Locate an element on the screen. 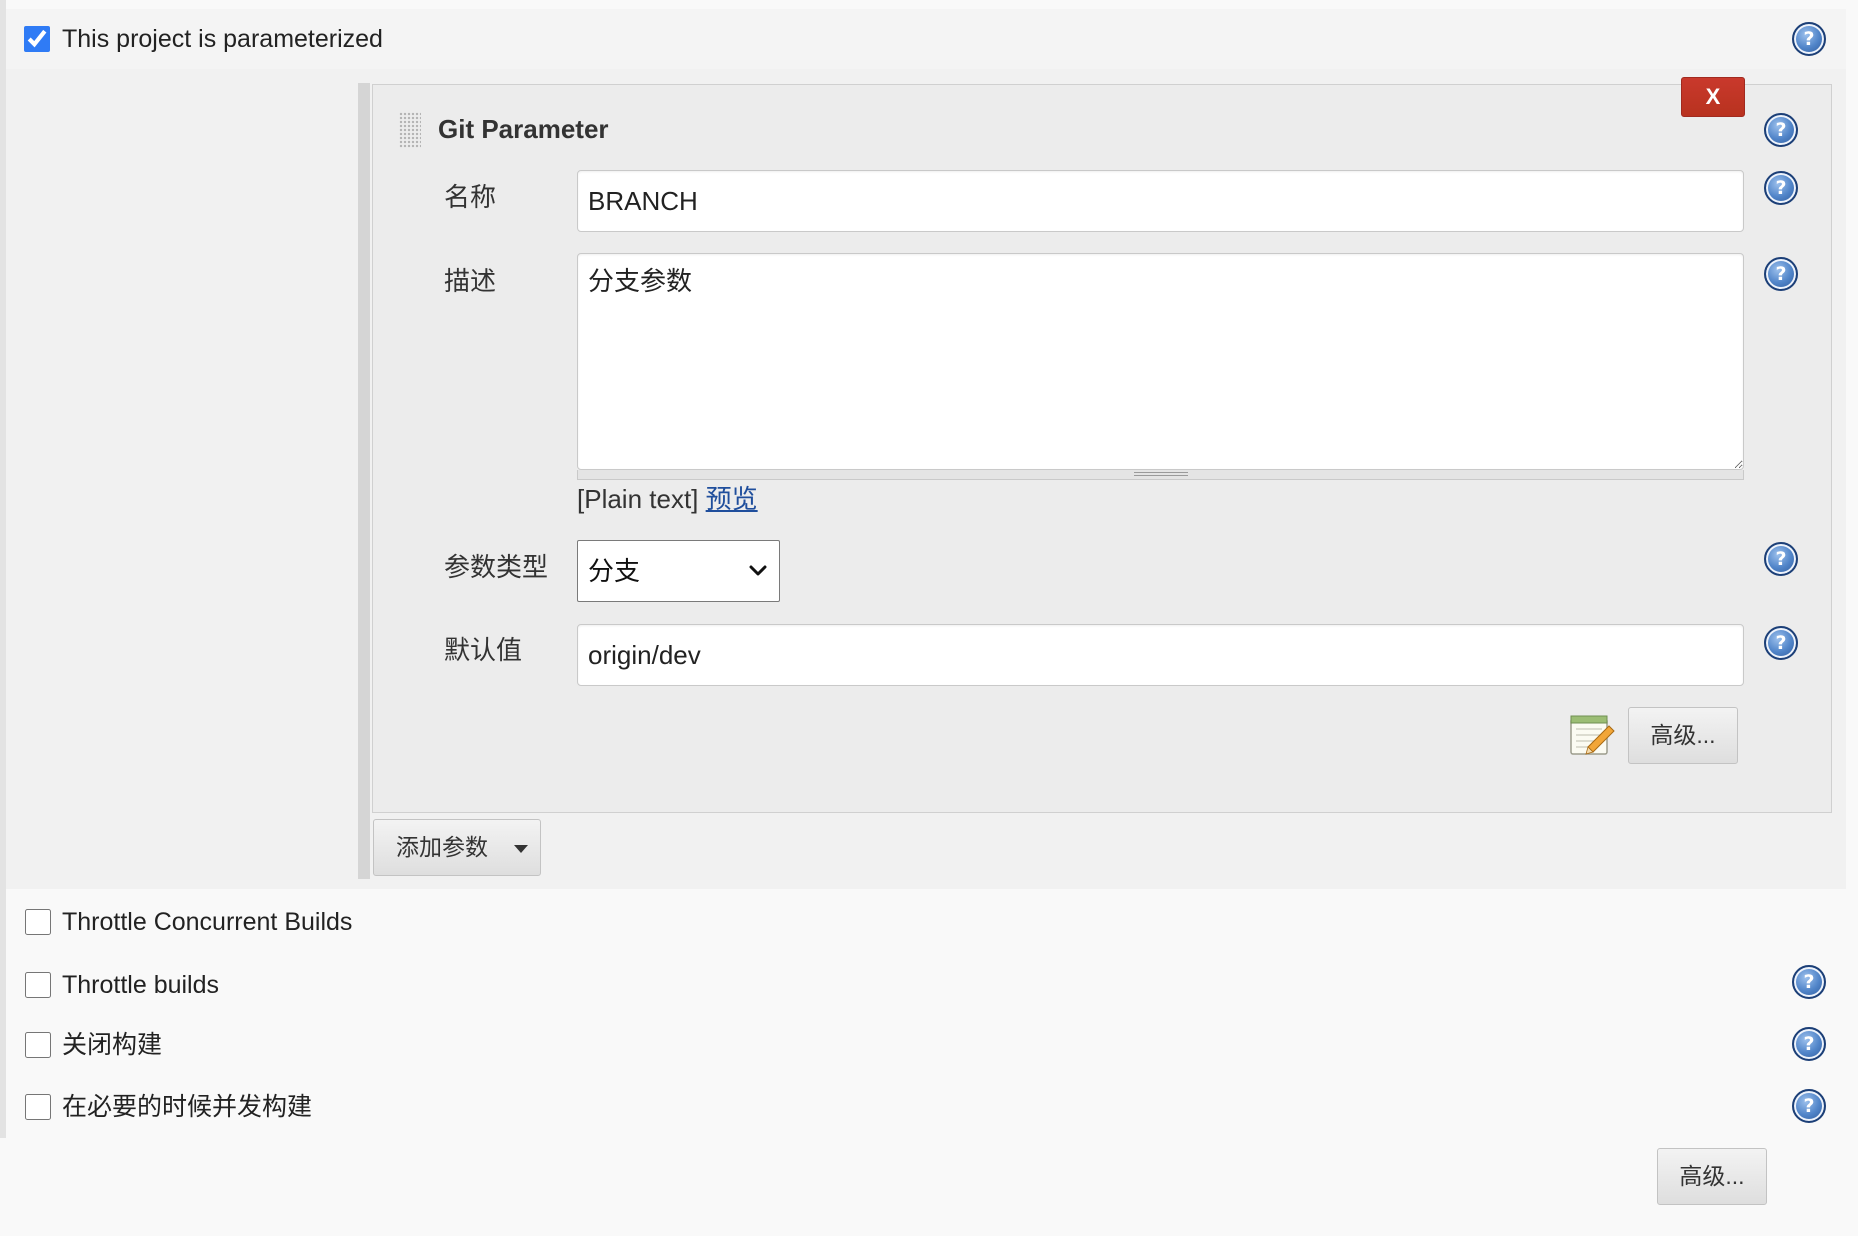  add-parameter-label: 添加参数 is located at coordinates (442, 847).